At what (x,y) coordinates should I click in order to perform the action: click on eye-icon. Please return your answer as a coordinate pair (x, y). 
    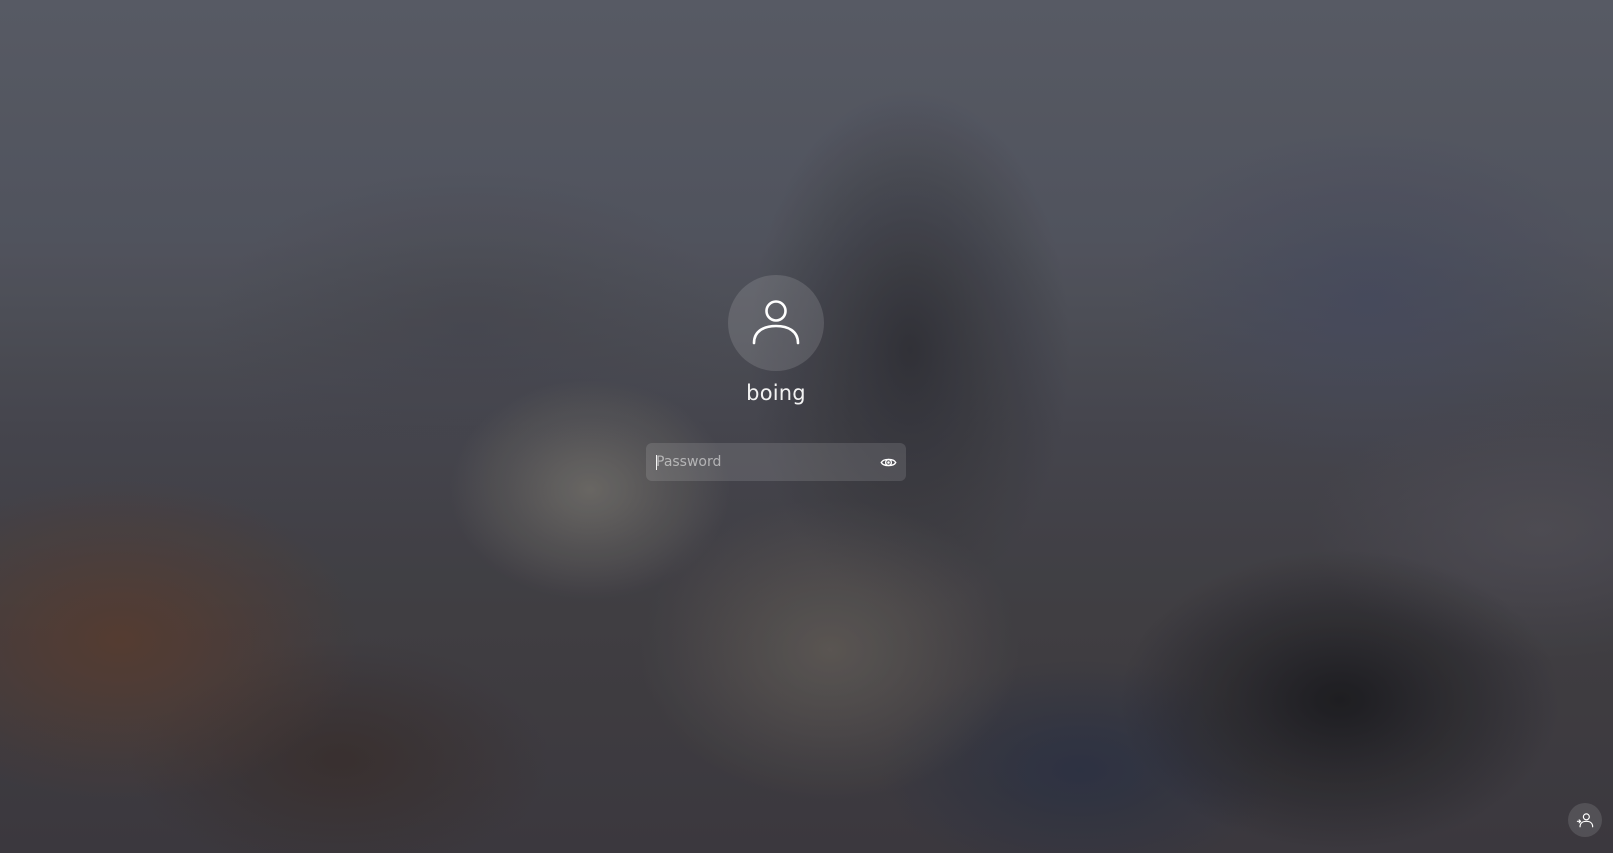
    Looking at the image, I should click on (888, 462).